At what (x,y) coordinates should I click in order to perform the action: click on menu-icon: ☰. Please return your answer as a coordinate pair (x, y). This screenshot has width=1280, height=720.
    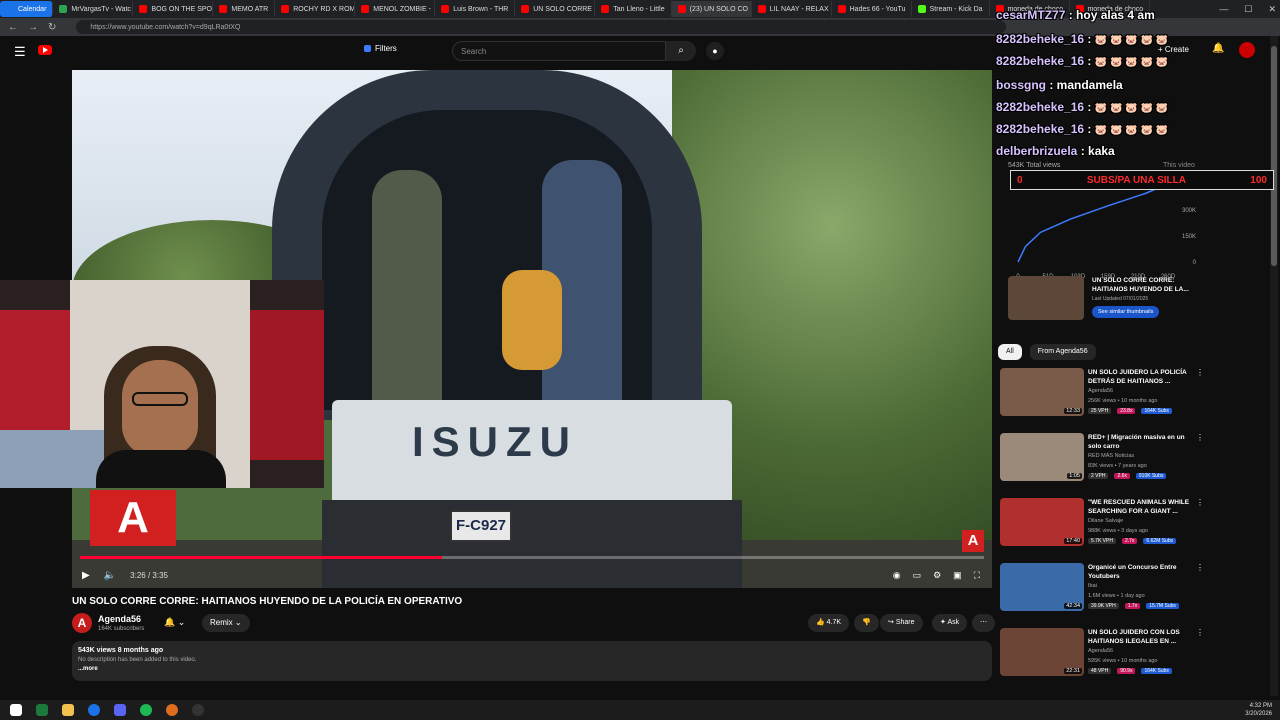
    Looking at the image, I should click on (20, 52).